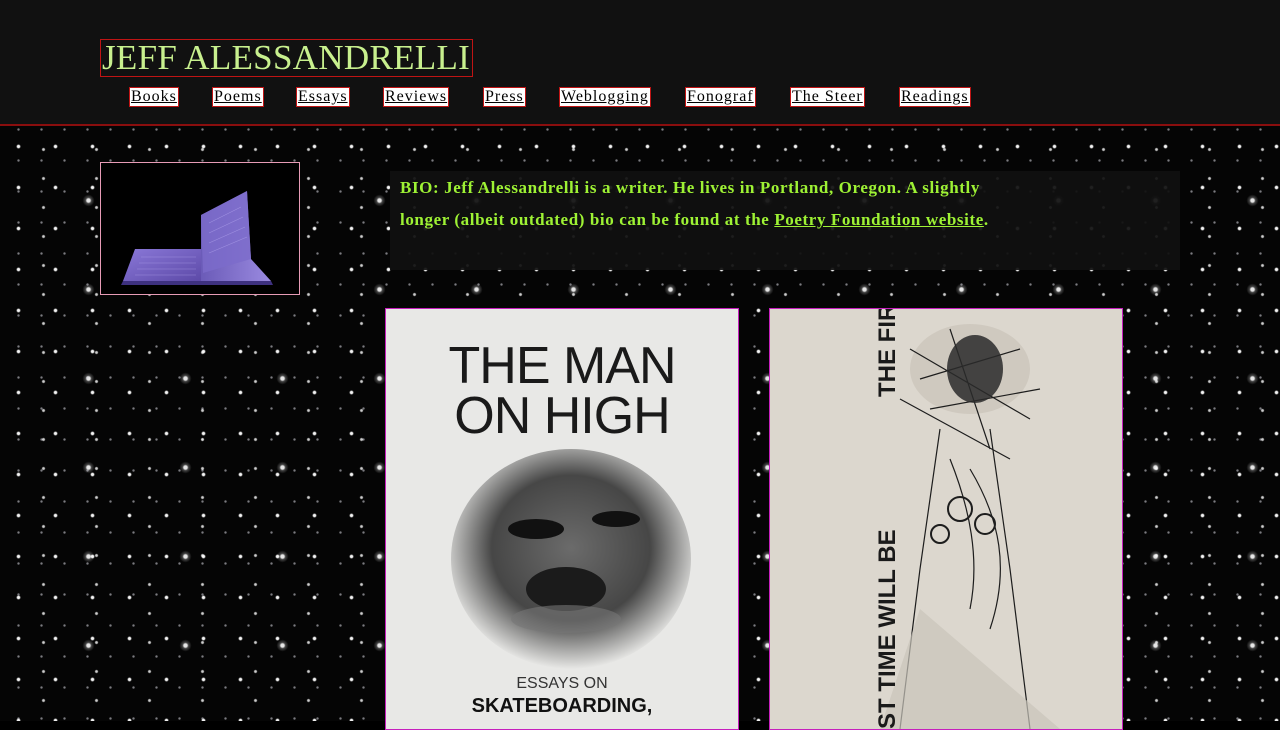 The height and width of the screenshot is (730, 1280). Describe the element at coordinates (720, 97) in the screenshot. I see `nav-fonograf: Fonograf` at that location.